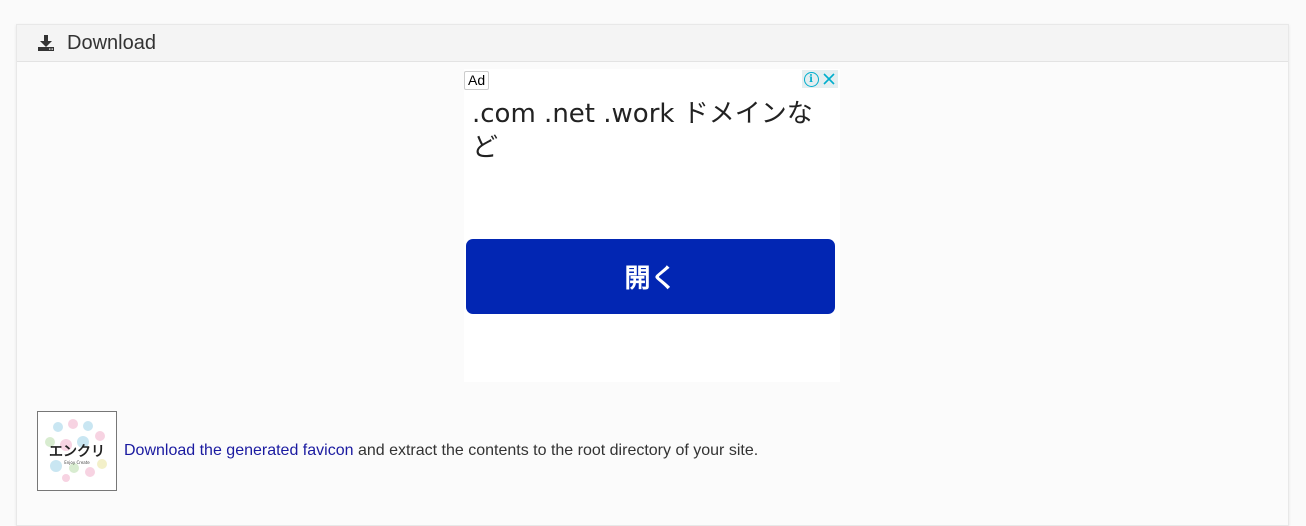  I want to click on ad-headline: .com .net .work ドメインなど, so click(644, 131).